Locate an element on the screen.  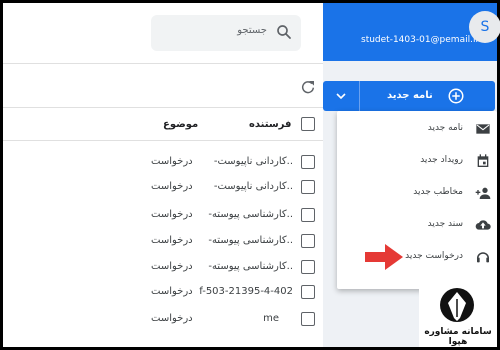
search-input: جستجو is located at coordinates (252, 30).